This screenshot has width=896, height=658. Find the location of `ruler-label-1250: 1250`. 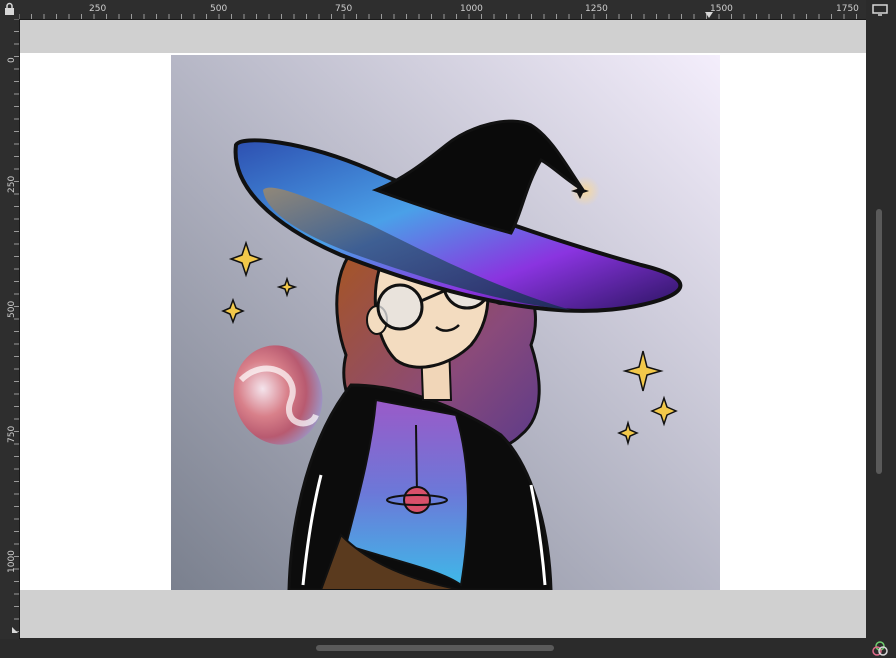

ruler-label-1250: 1250 is located at coordinates (596, 9).